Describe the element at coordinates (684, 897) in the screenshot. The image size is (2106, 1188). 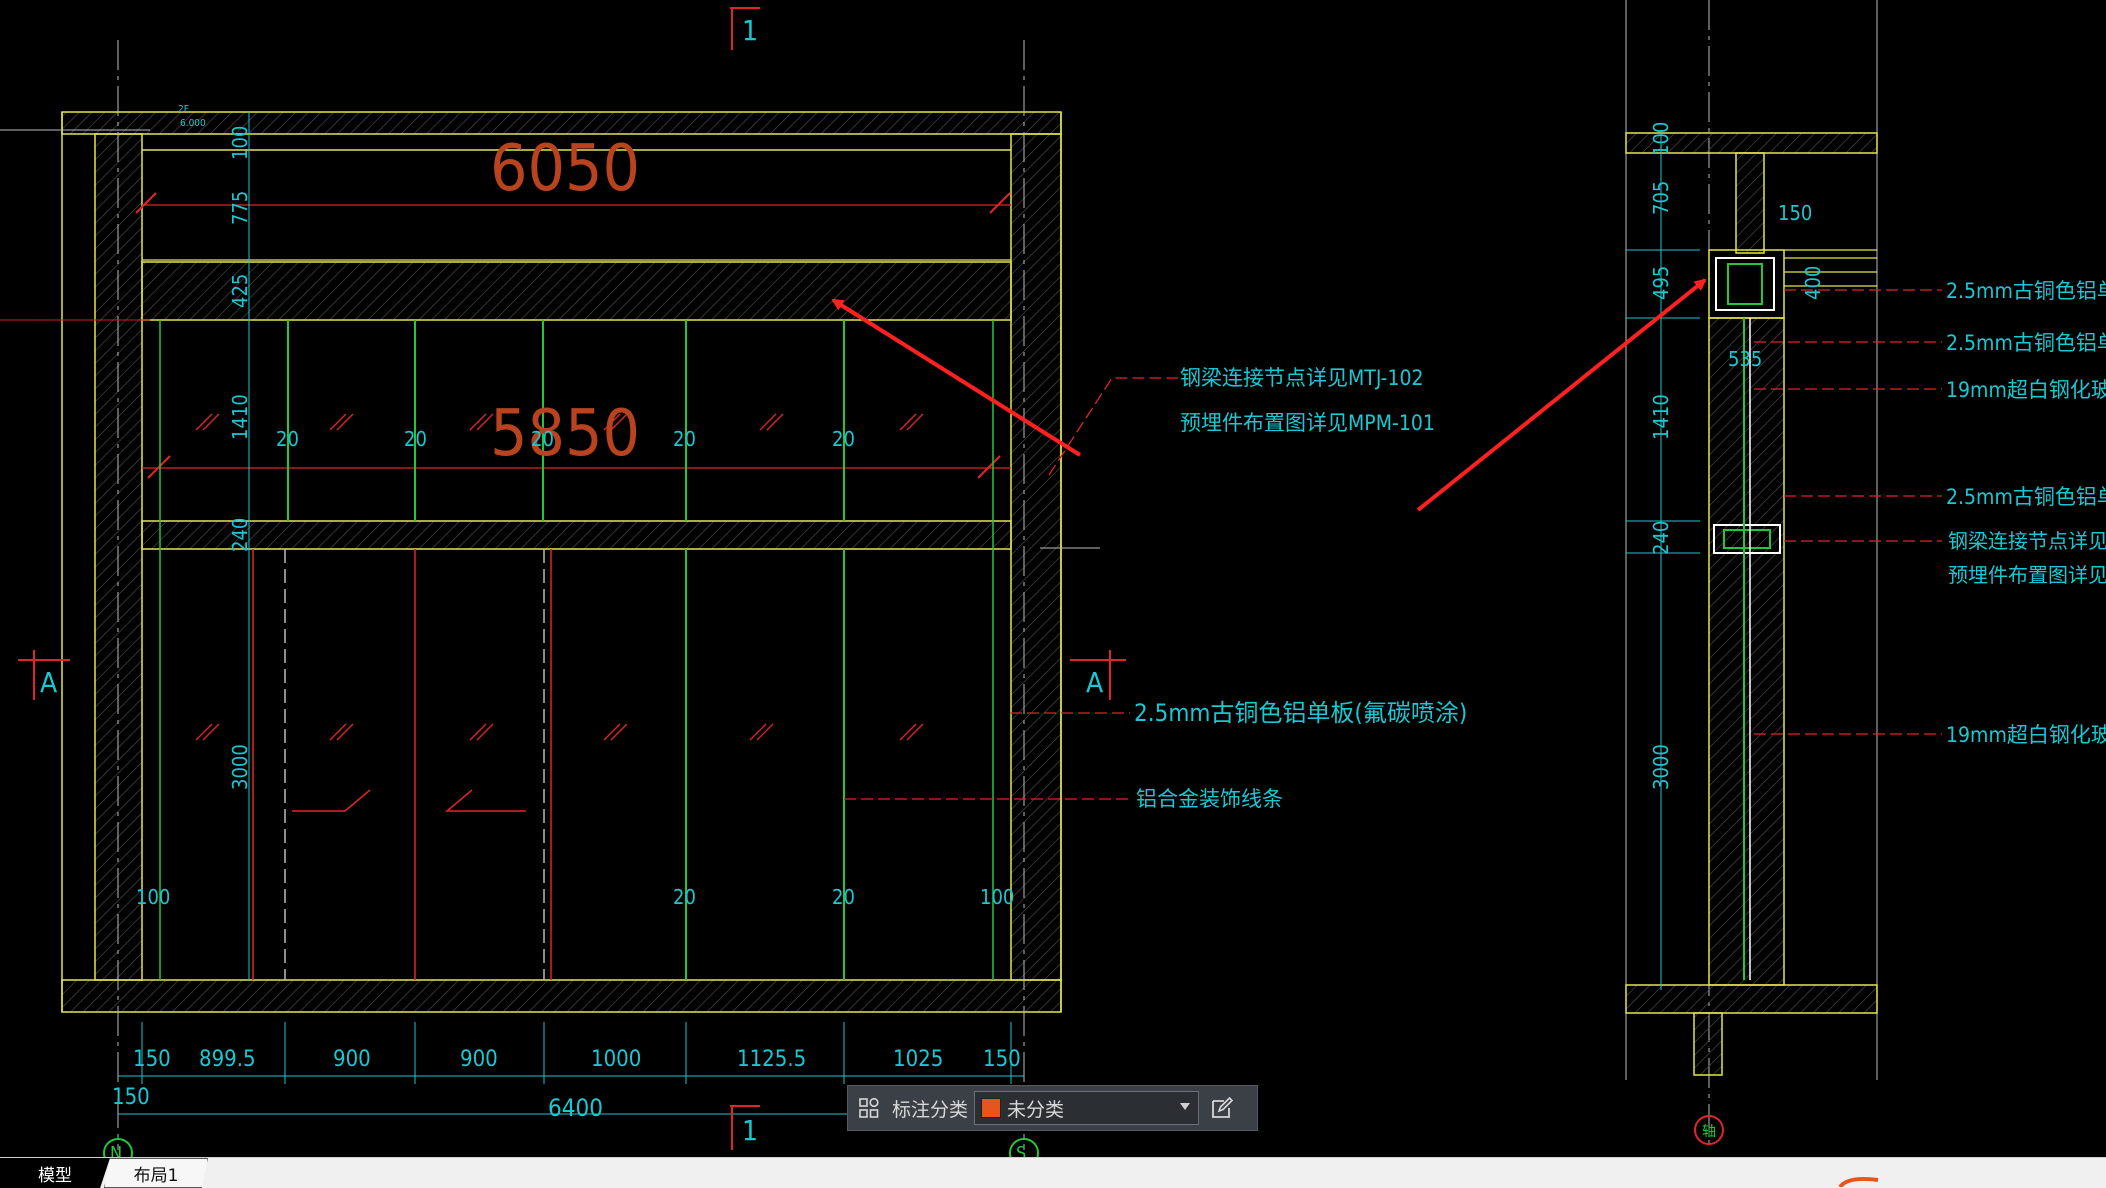
I see `mullion-dim-lower-1: 20` at that location.